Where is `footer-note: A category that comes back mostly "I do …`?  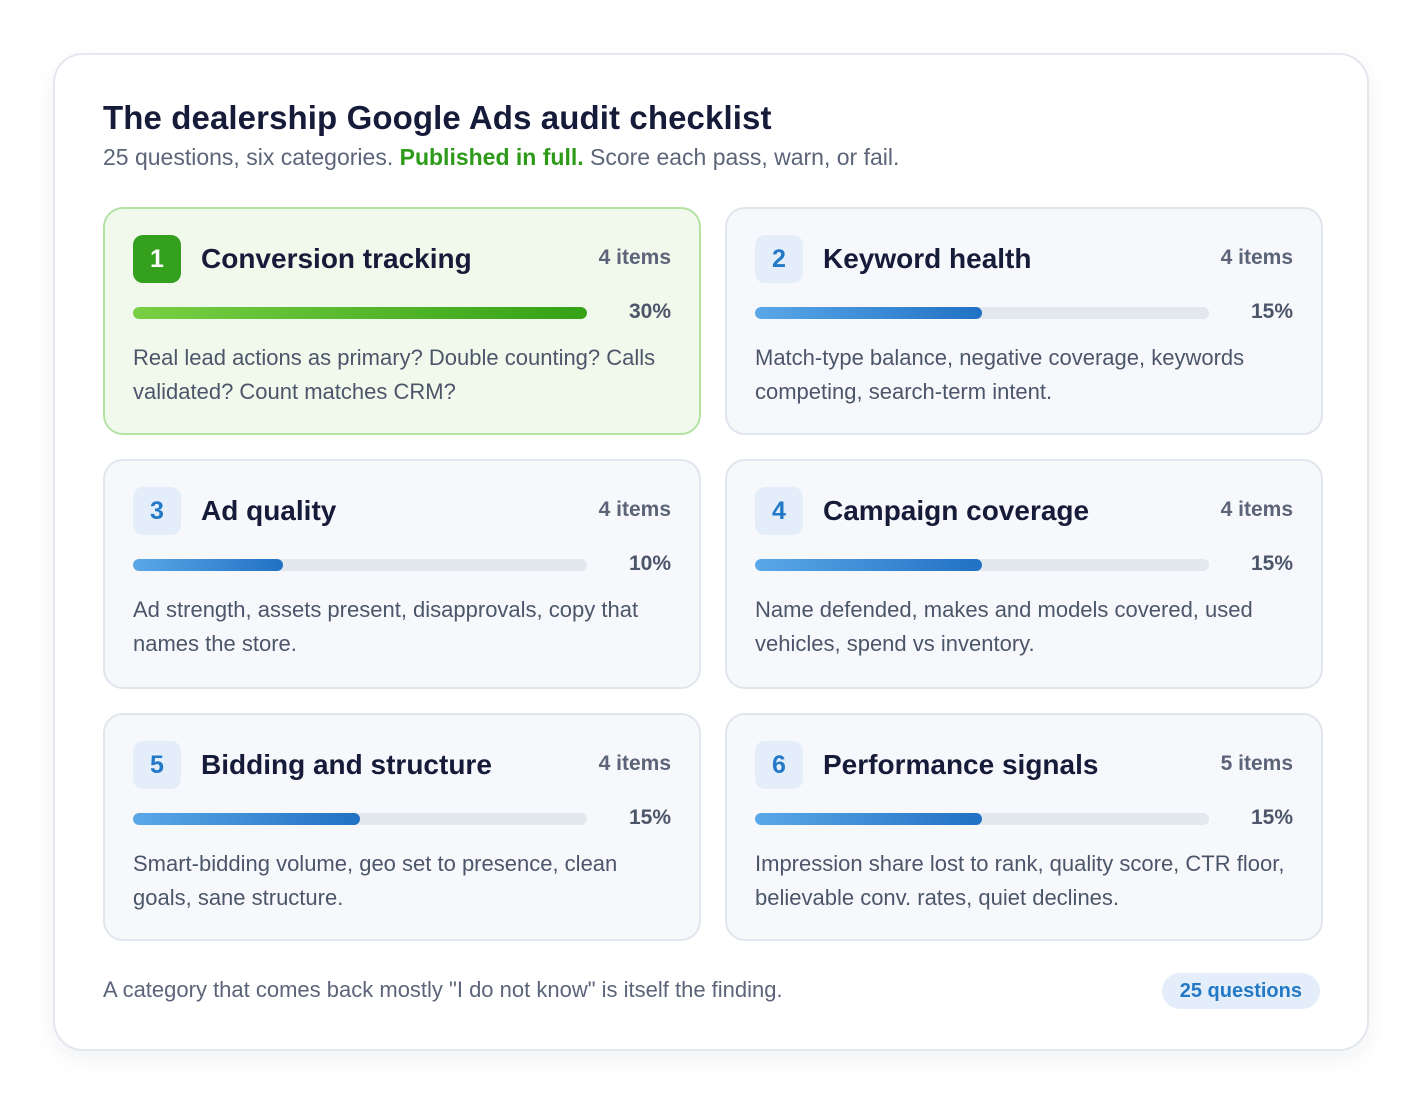 footer-note: A category that comes back mostly "I do … is located at coordinates (443, 989).